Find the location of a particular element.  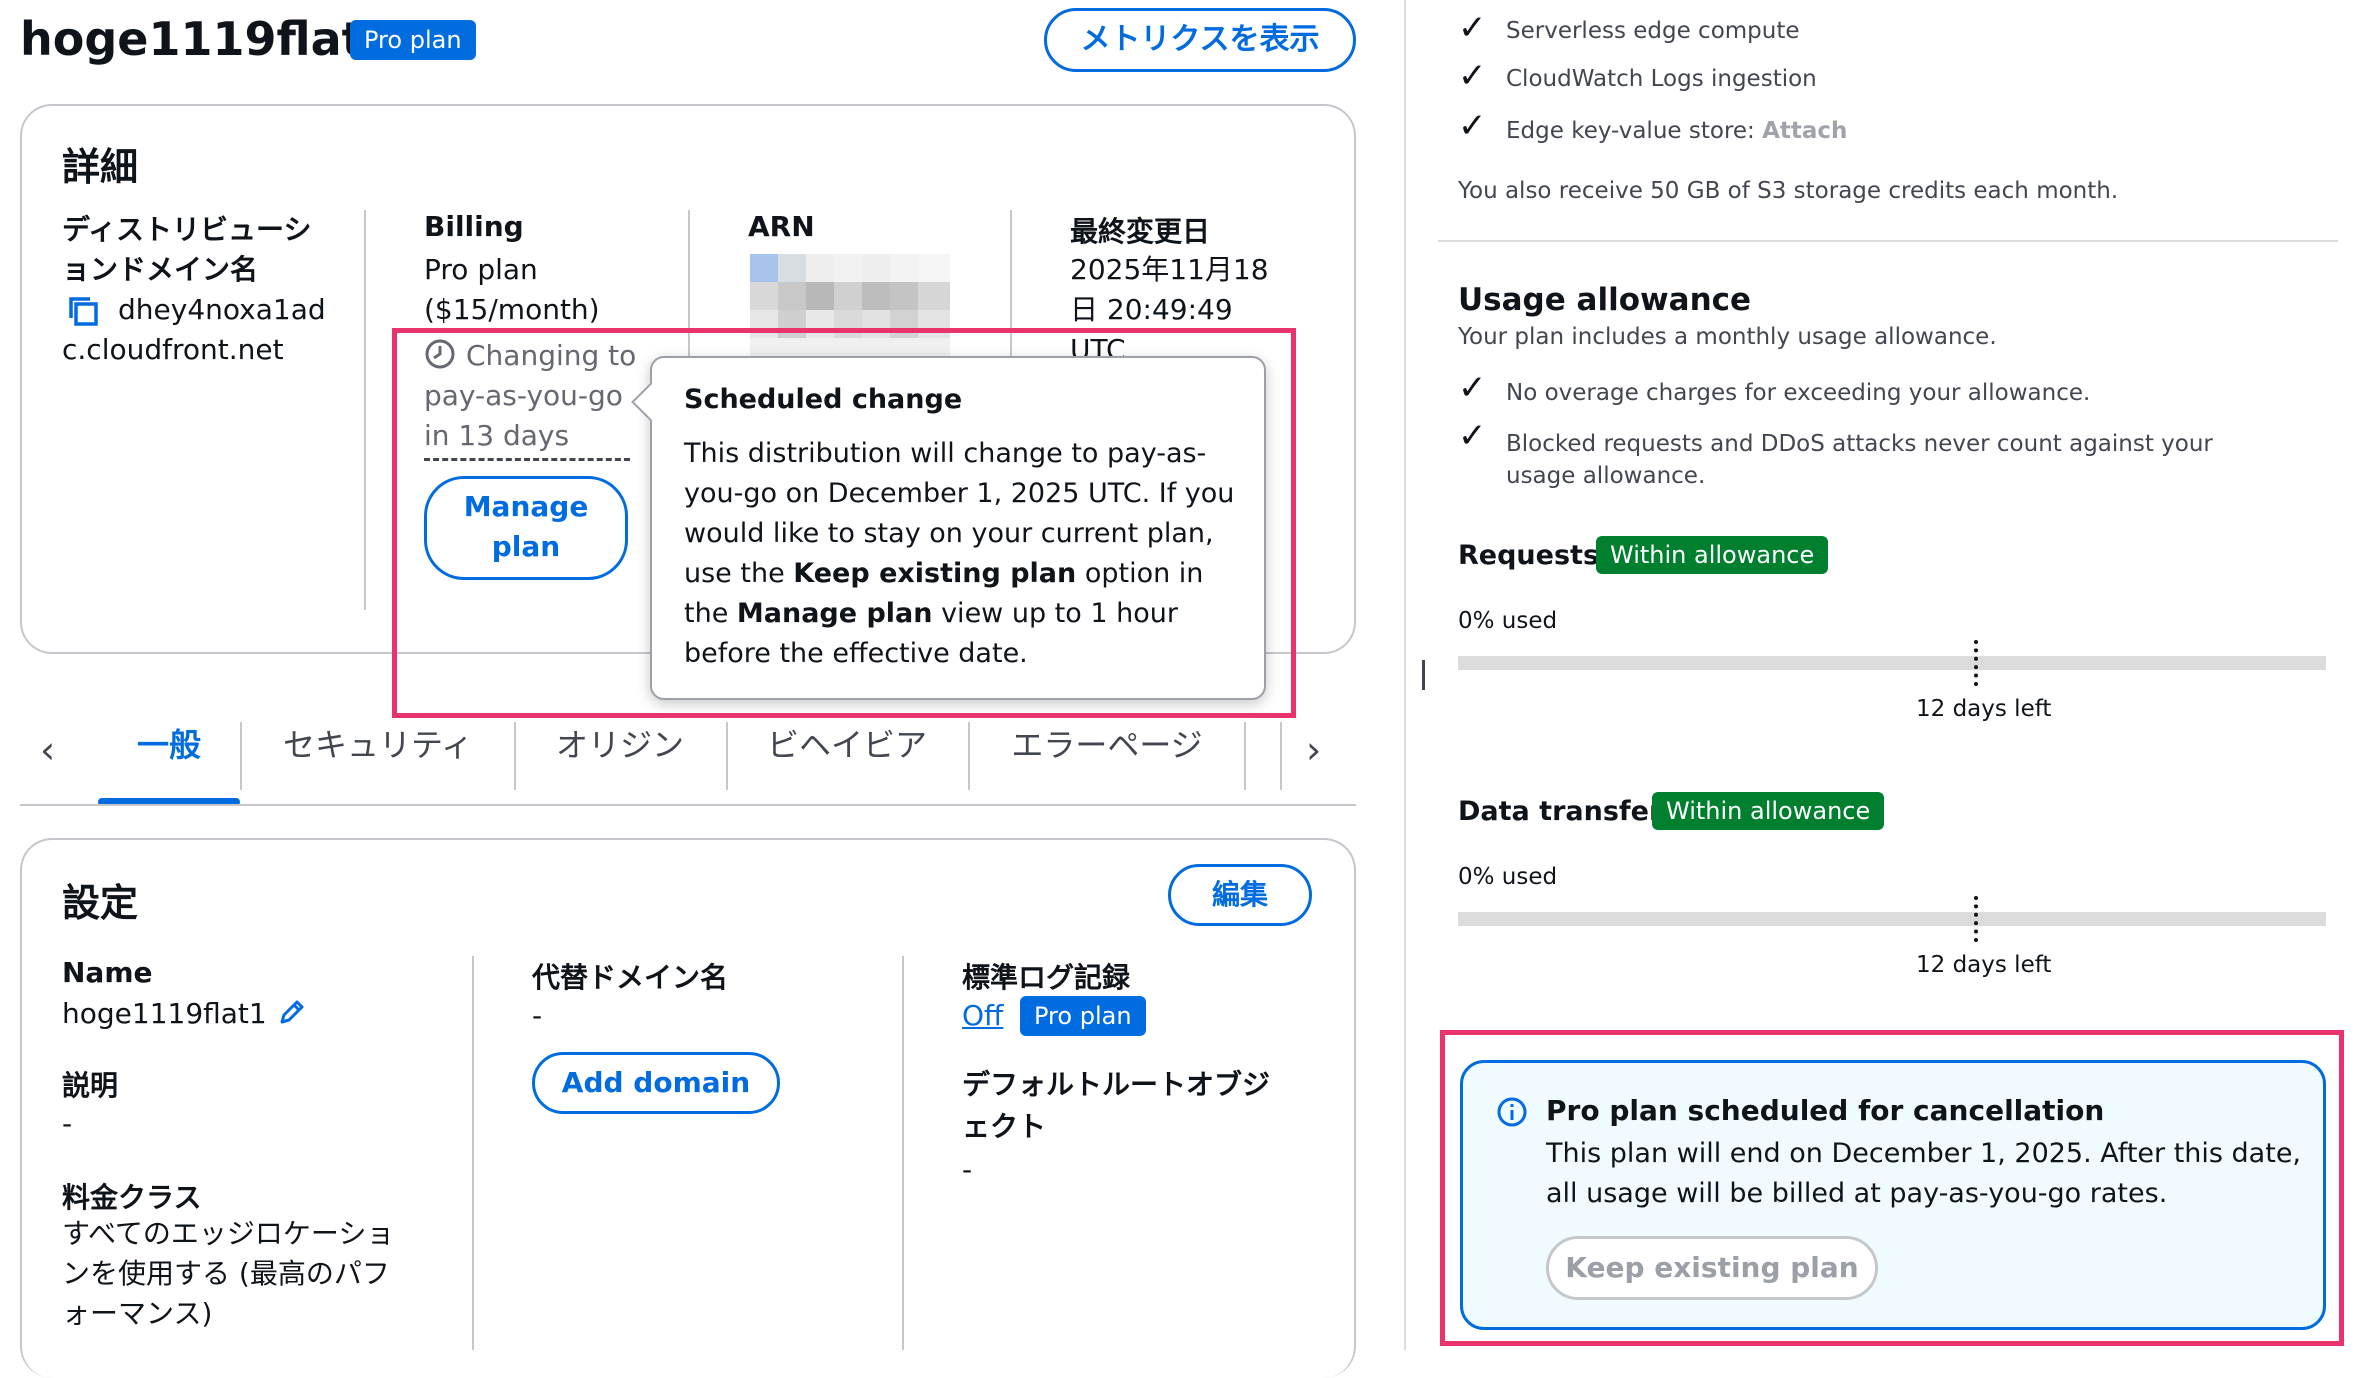

price-class-value: すべてのエッジロケーションを使用する (最高のパフォーマンス) is located at coordinates (228, 1273).